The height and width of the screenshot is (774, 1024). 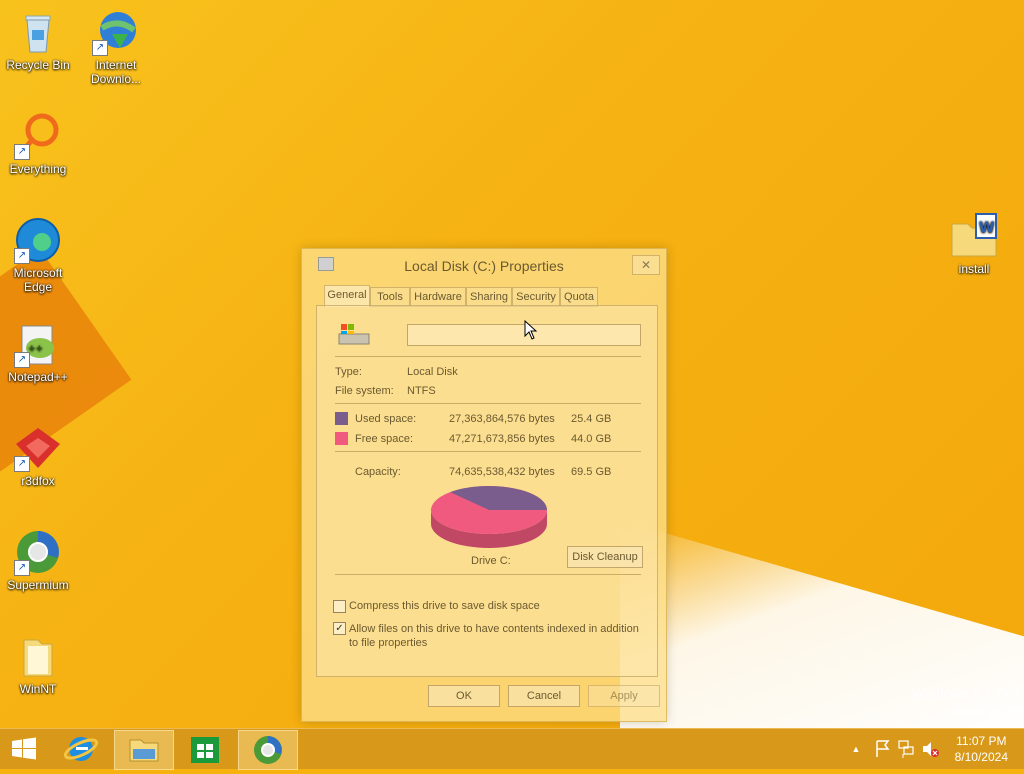 I want to click on cancel-button: Cancel, so click(x=544, y=696).